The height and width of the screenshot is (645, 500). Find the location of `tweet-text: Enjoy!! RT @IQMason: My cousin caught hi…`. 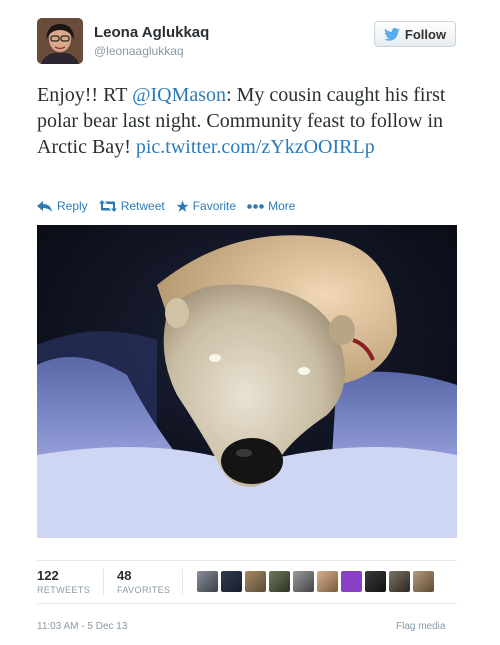

tweet-text: Enjoy!! RT @IQMason: My cousin caught hi… is located at coordinates (247, 121).